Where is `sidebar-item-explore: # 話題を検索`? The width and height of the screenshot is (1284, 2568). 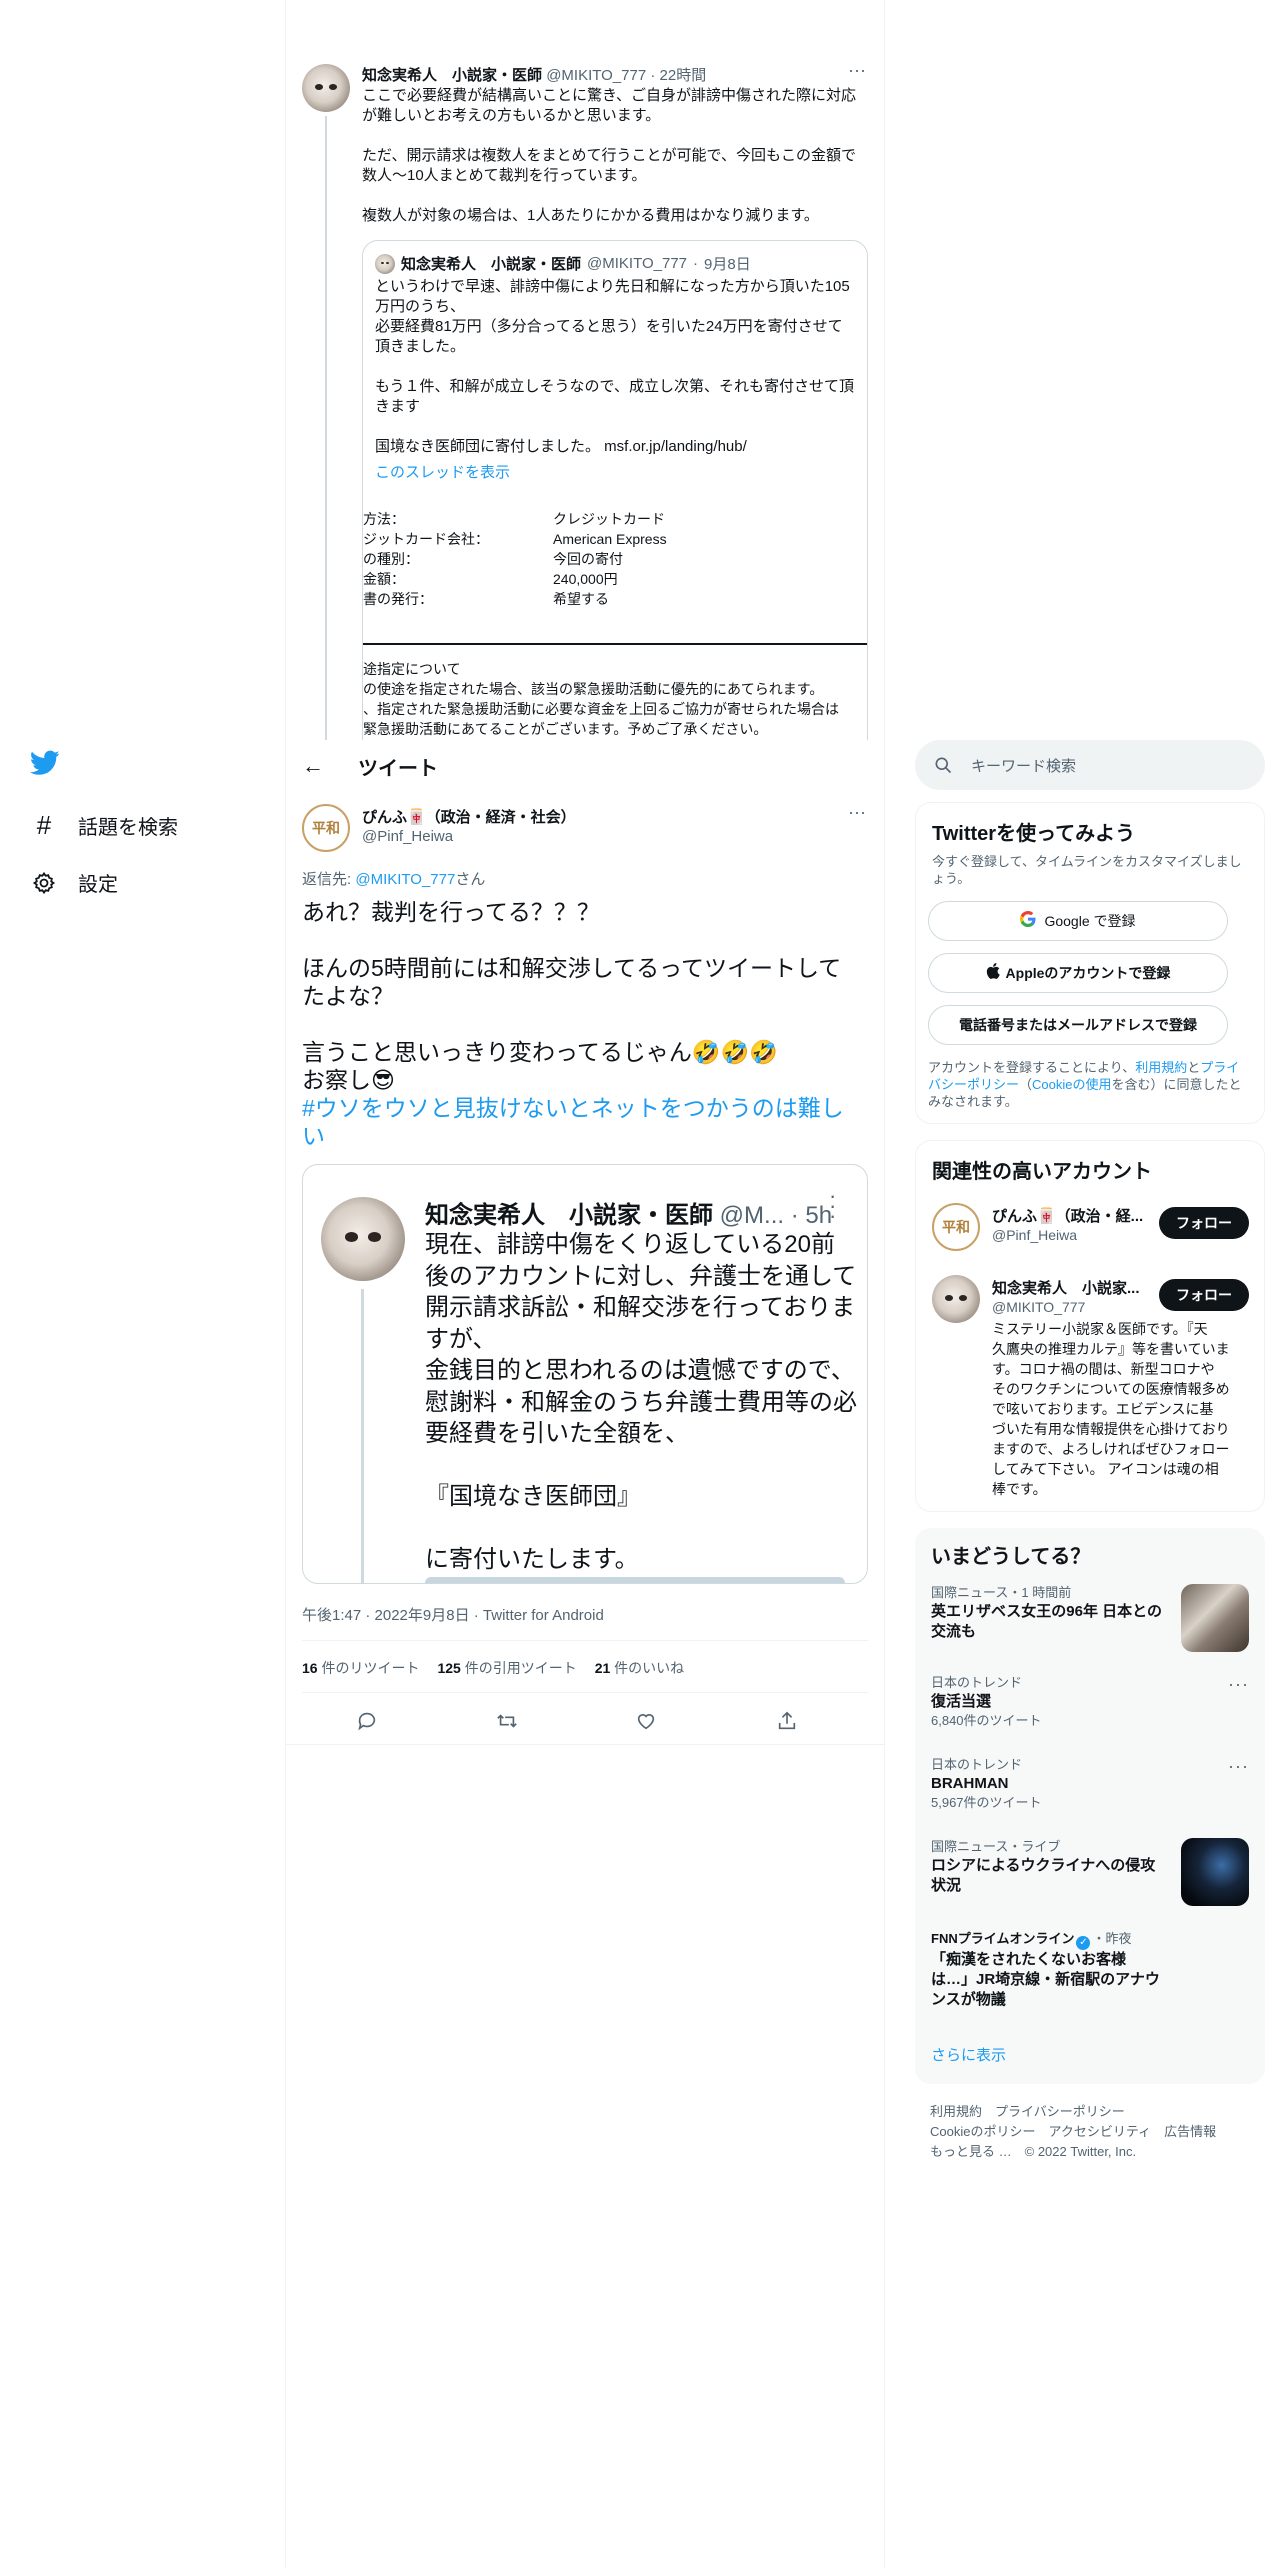 sidebar-item-explore: # 話題を検索 is located at coordinates (104, 825).